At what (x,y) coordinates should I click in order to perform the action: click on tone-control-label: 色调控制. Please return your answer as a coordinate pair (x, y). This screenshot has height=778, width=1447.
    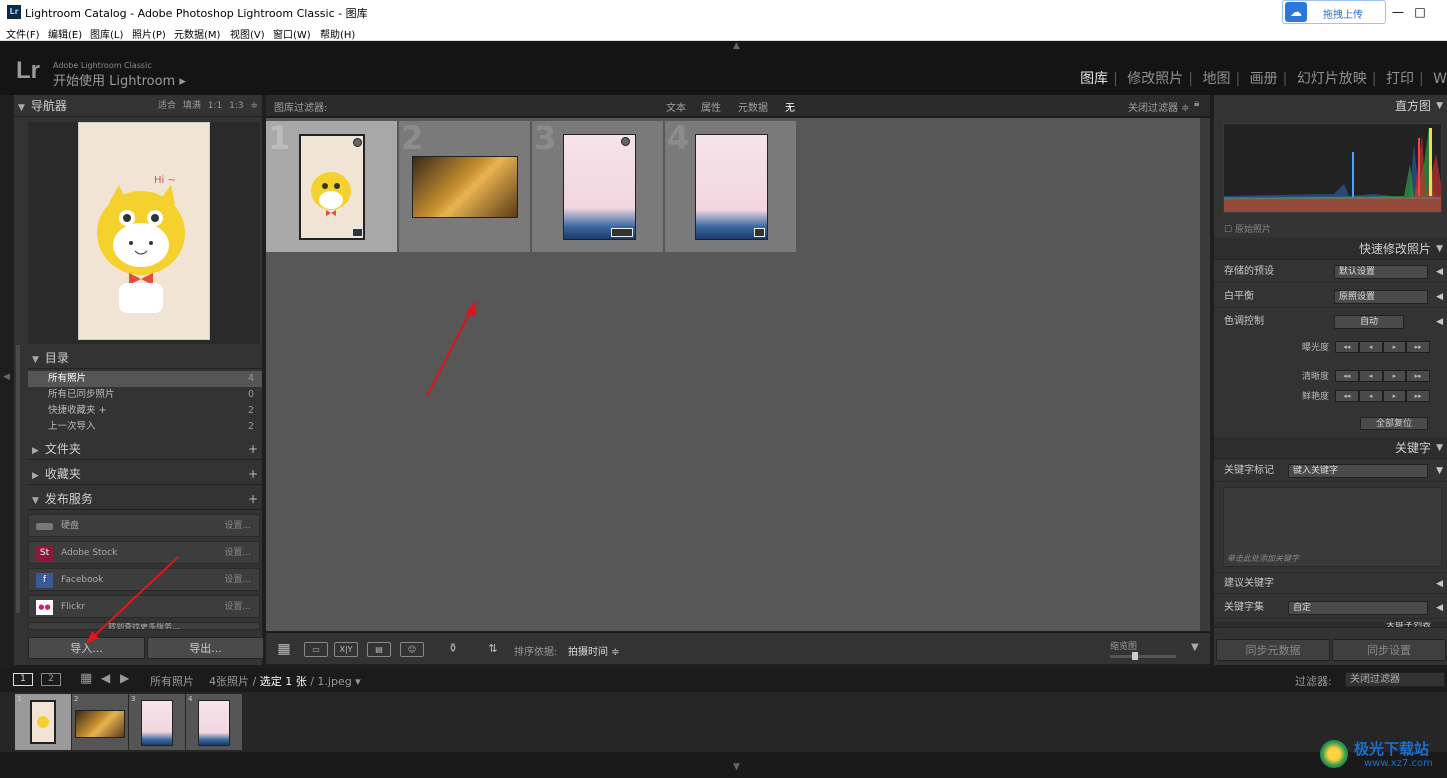
    Looking at the image, I should click on (1244, 321).